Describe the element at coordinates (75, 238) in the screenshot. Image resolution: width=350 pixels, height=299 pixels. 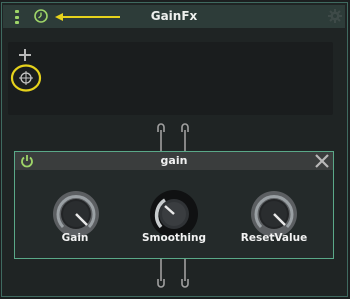
I see `knob-label-gain: Gain` at that location.